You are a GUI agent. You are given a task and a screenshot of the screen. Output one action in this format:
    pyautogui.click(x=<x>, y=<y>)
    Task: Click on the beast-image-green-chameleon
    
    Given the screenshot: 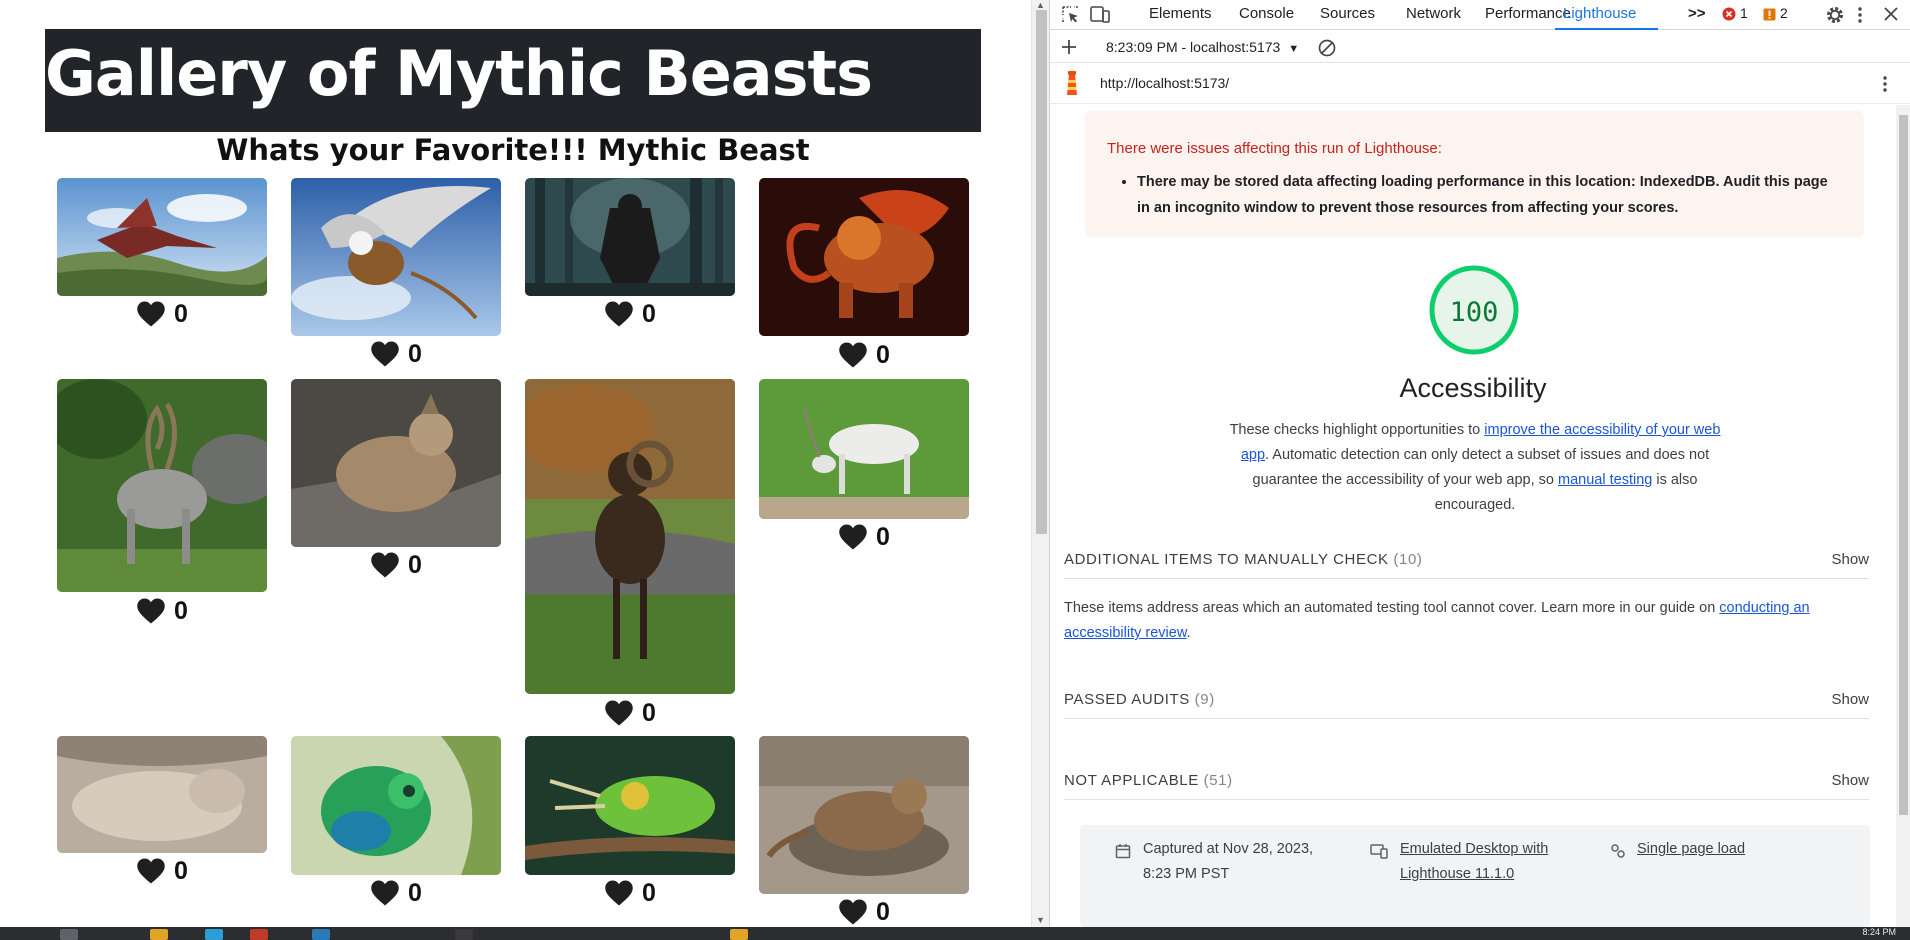 What is the action you would take?
    pyautogui.click(x=396, y=805)
    